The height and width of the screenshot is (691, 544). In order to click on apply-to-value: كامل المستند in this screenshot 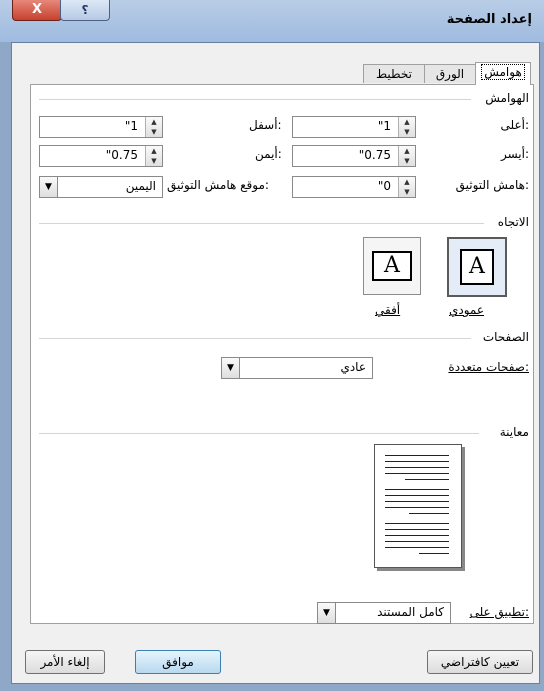, I will do `click(410, 612)`.